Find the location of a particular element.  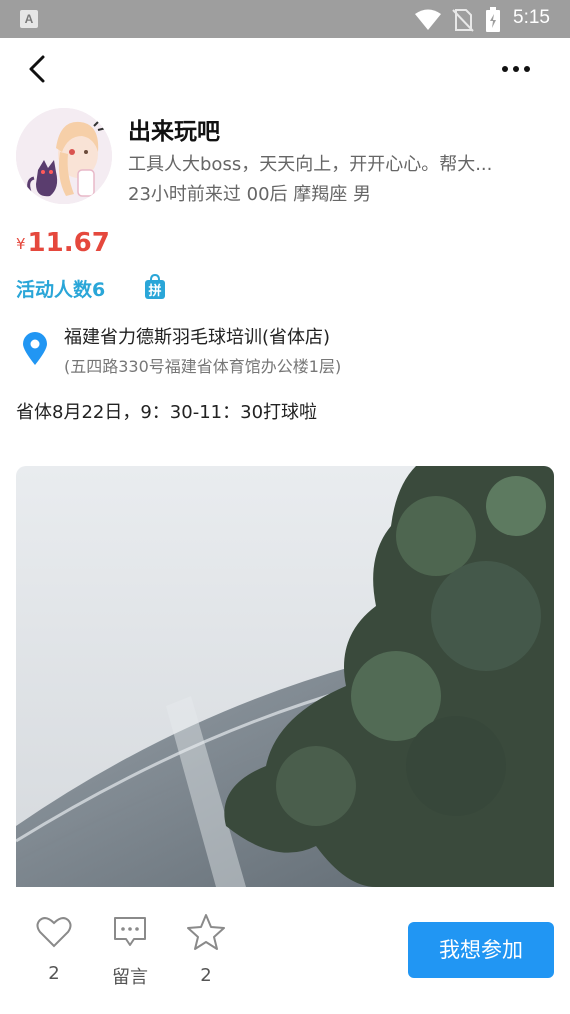

comment-action: 留言 is located at coordinates (130, 952).